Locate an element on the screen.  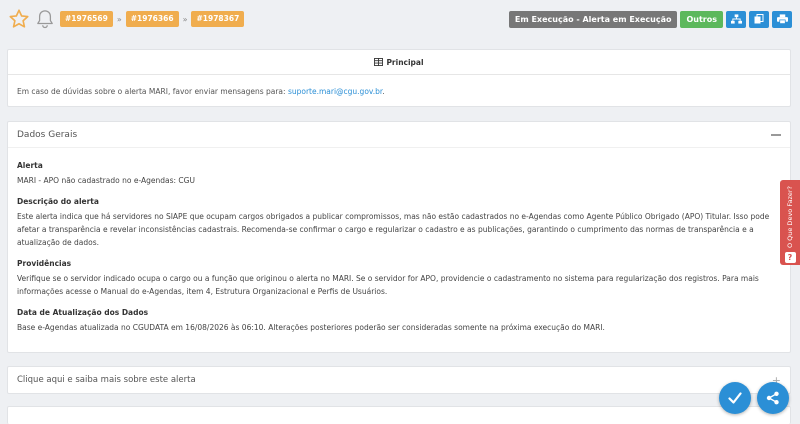
breadcrumb-item: #1976569 is located at coordinates (86, 19).